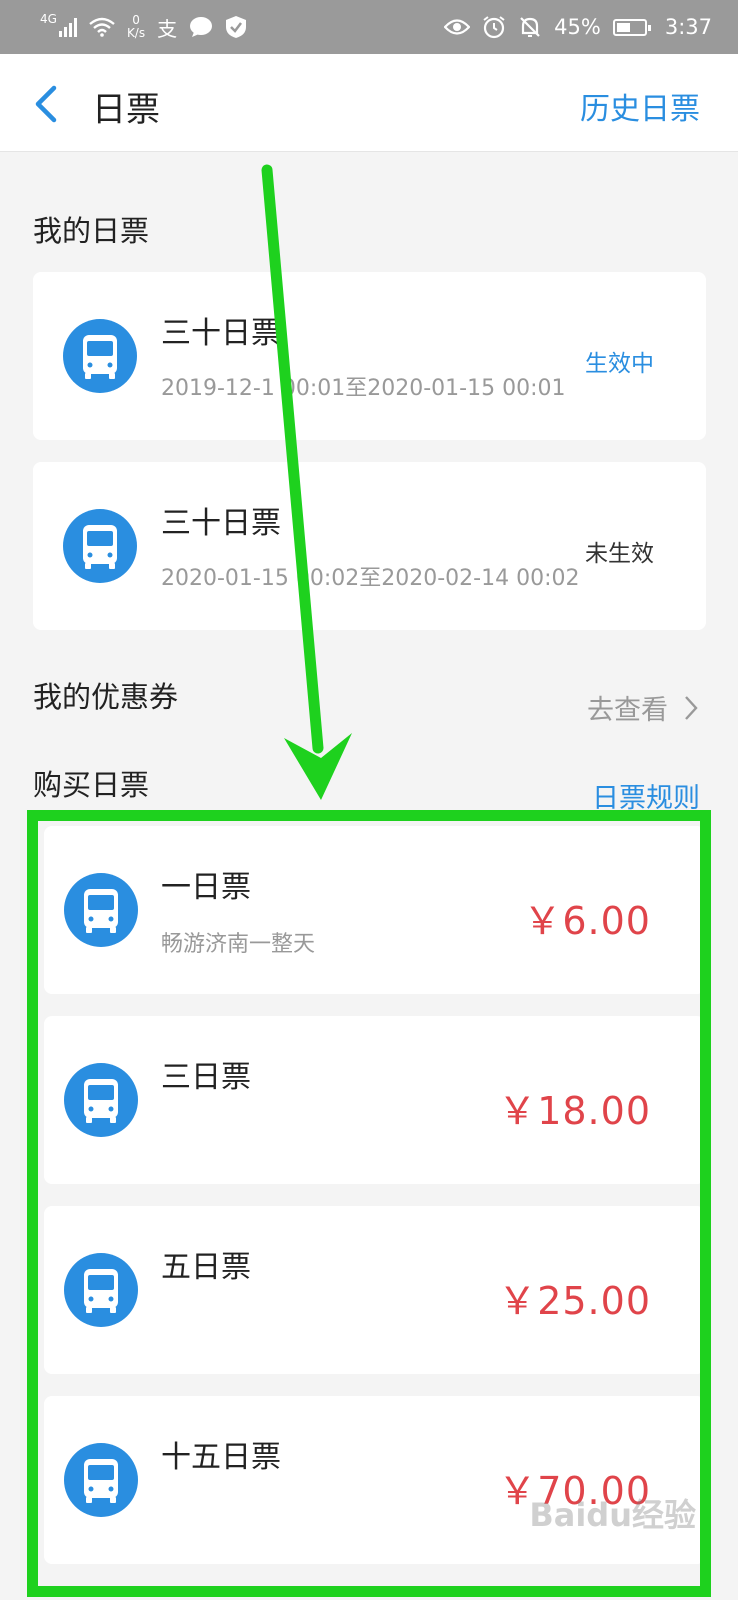 The image size is (738, 1600). Describe the element at coordinates (619, 554) in the screenshot. I see `ticket-status: 未生效` at that location.